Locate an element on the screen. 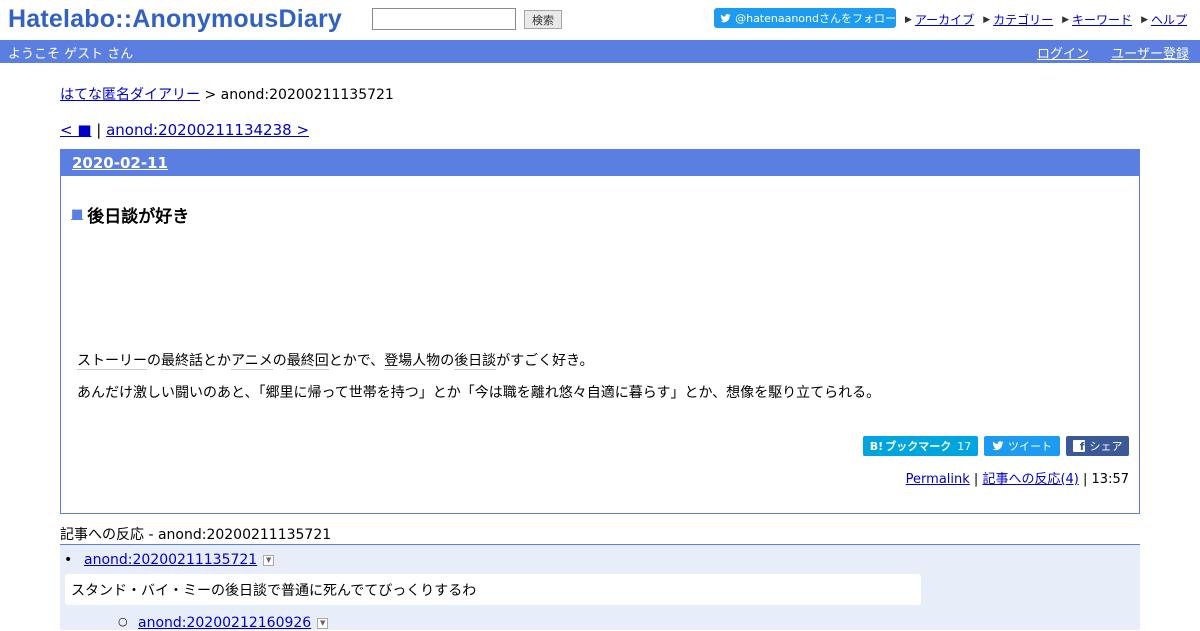  reaction-item: anond:20200212160926 ▼ is located at coordinates (233, 623).